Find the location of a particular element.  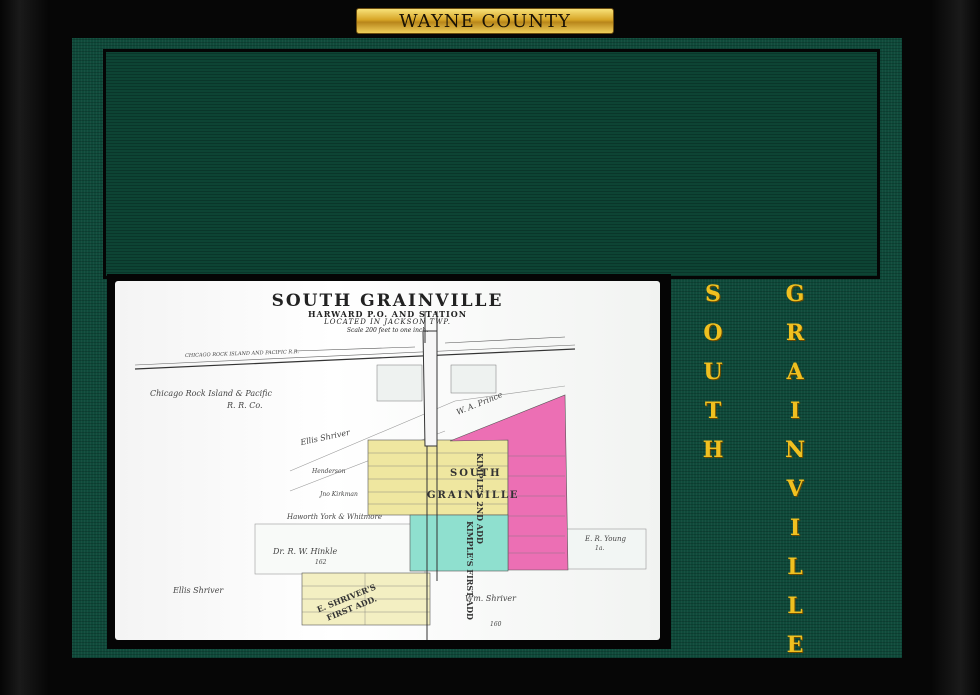

railroad-co-label: Chicago Rock Island & Pacific is located at coordinates (211, 393).